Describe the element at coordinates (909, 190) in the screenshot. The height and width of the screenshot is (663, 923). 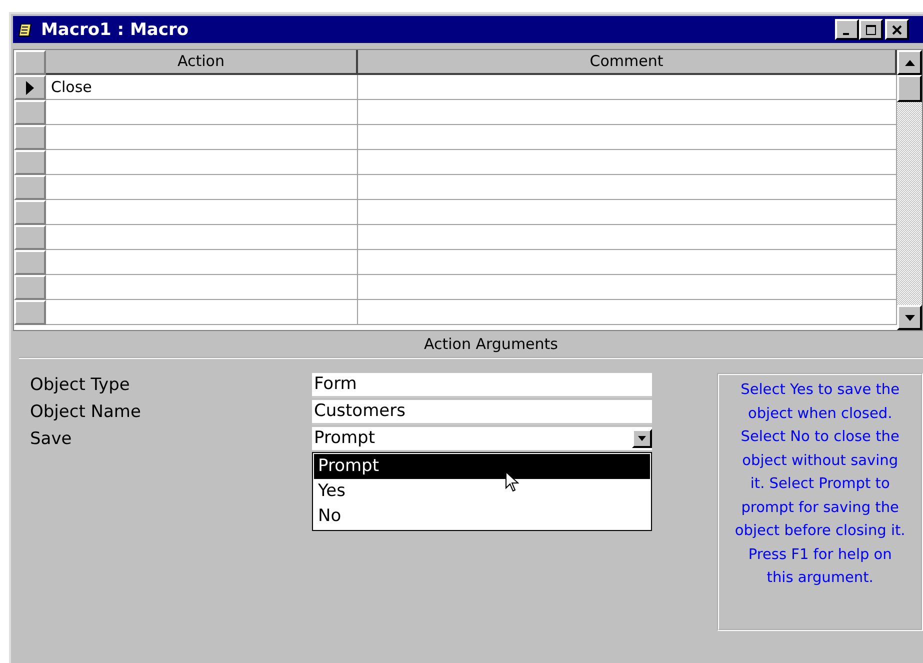
I see `vertical-scrollbar` at that location.